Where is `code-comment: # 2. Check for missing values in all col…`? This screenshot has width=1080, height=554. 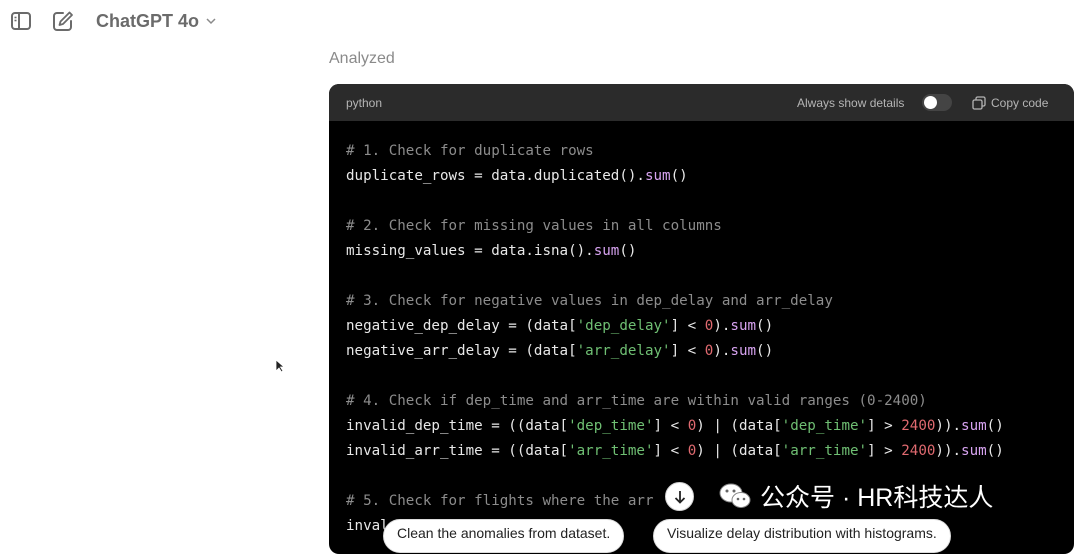
code-comment: # 2. Check for missing values in all col… is located at coordinates (534, 226).